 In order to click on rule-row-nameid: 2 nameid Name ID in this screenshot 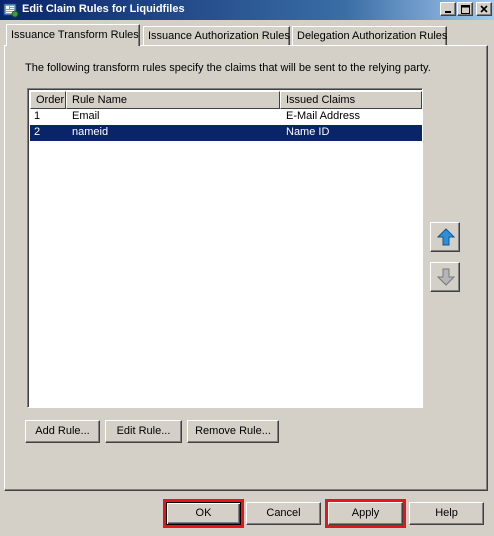, I will do `click(226, 133)`.